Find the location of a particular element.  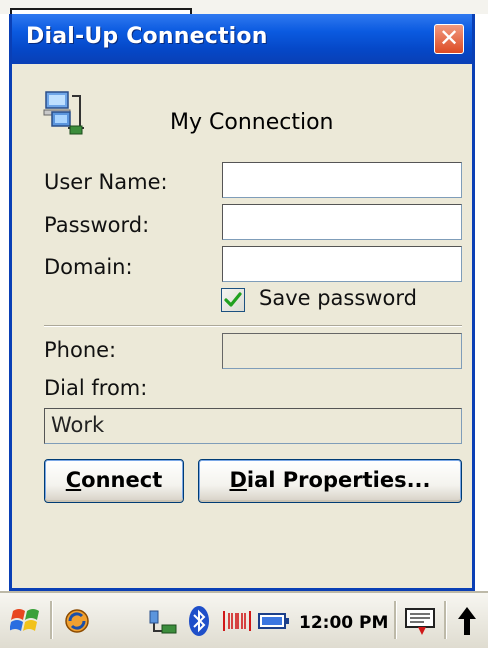

close-icon: ✕ is located at coordinates (449, 38).